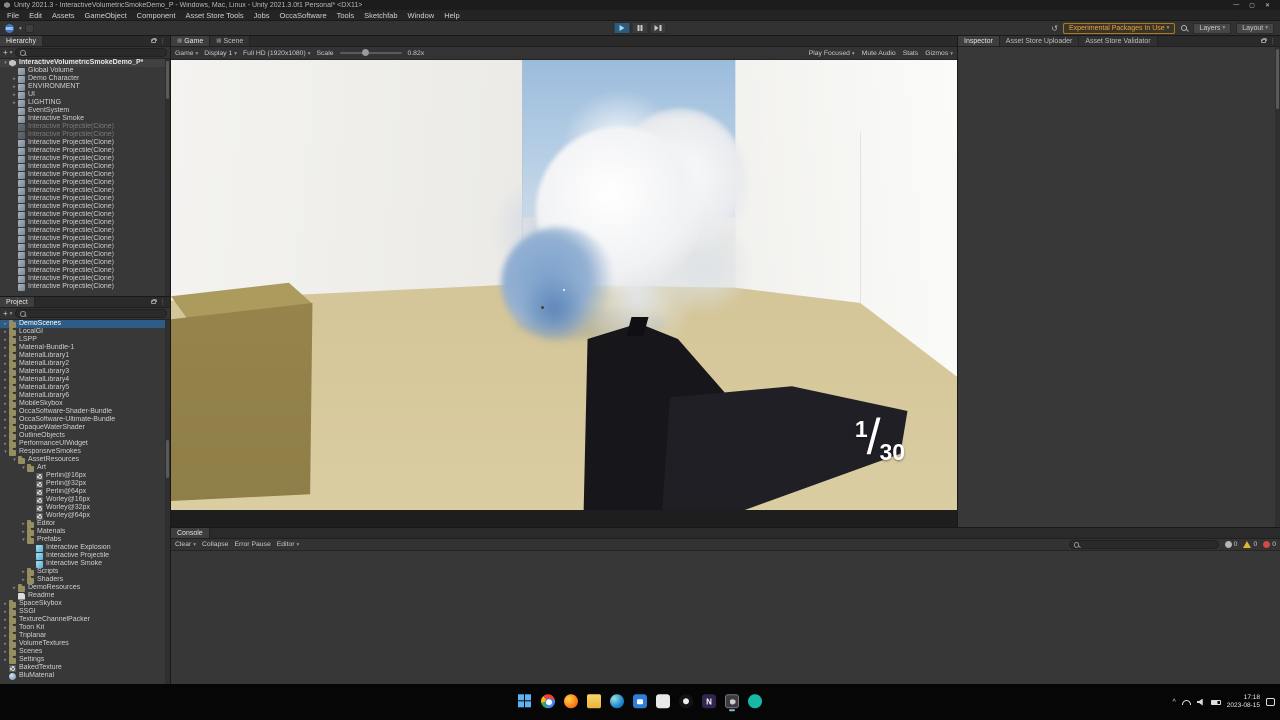  Describe the element at coordinates (13, 15) in the screenshot. I see `menu-file: File` at that location.